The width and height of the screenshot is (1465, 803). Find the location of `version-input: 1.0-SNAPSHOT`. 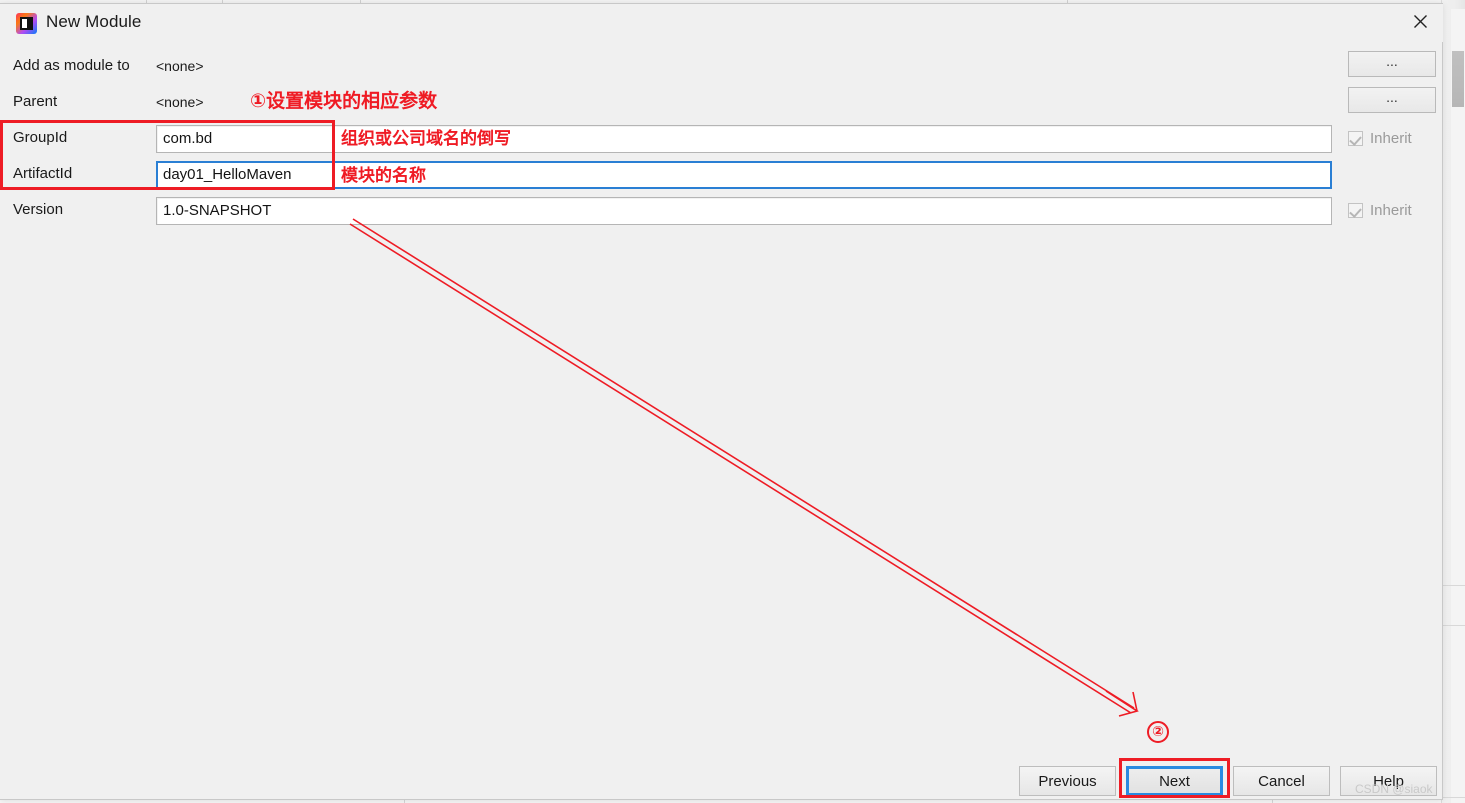

version-input: 1.0-SNAPSHOT is located at coordinates (744, 211).